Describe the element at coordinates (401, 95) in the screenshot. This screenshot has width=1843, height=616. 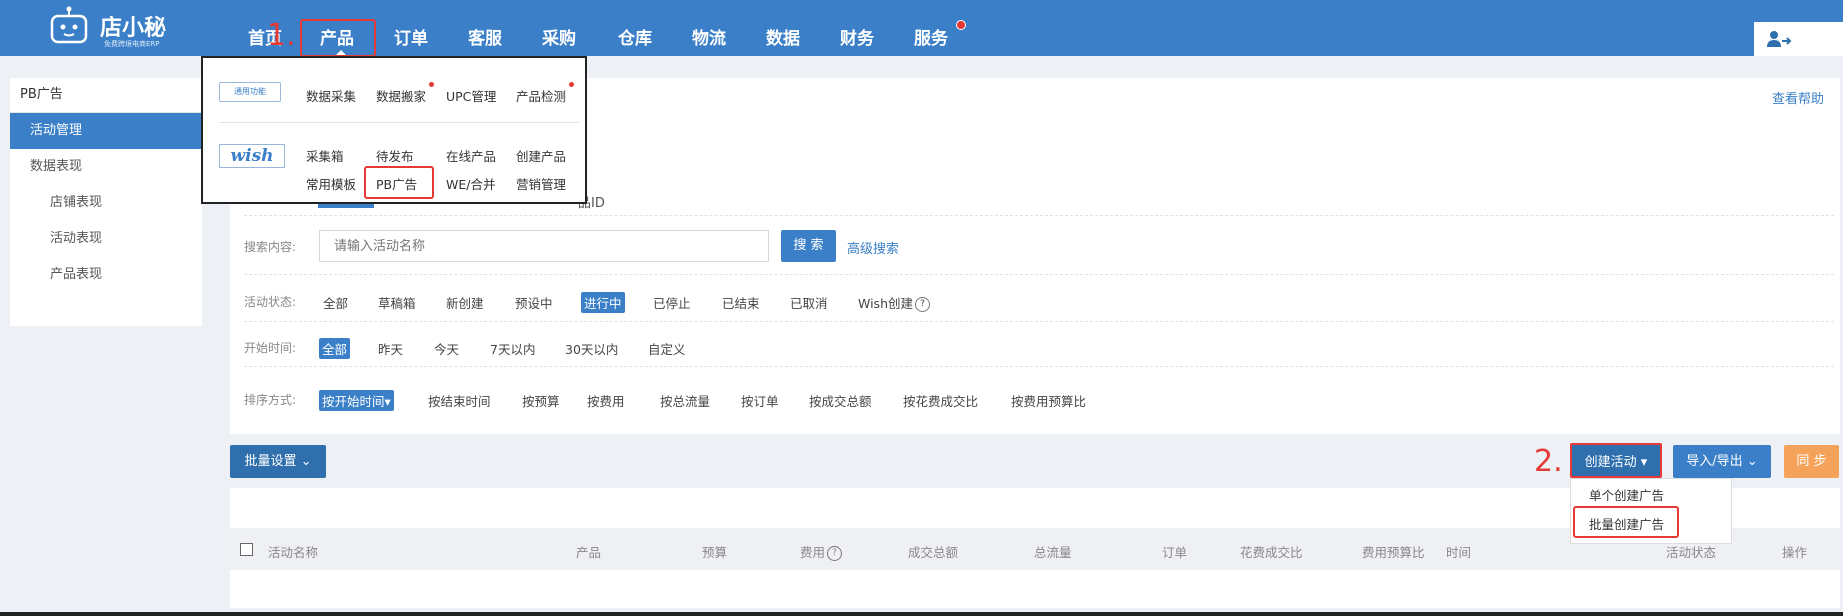
I see `menu-data-migration: 数据搬家` at that location.